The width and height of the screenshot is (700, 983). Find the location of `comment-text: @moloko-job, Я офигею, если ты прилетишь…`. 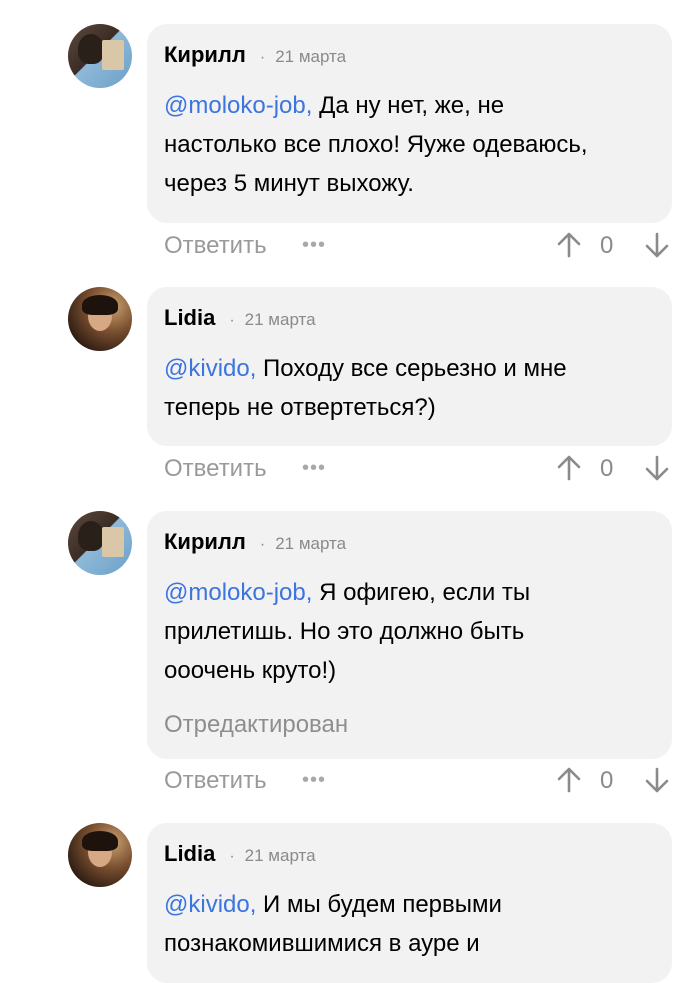

comment-text: @moloko-job, Я офигею, если ты прилетишь… is located at coordinates (409, 631).